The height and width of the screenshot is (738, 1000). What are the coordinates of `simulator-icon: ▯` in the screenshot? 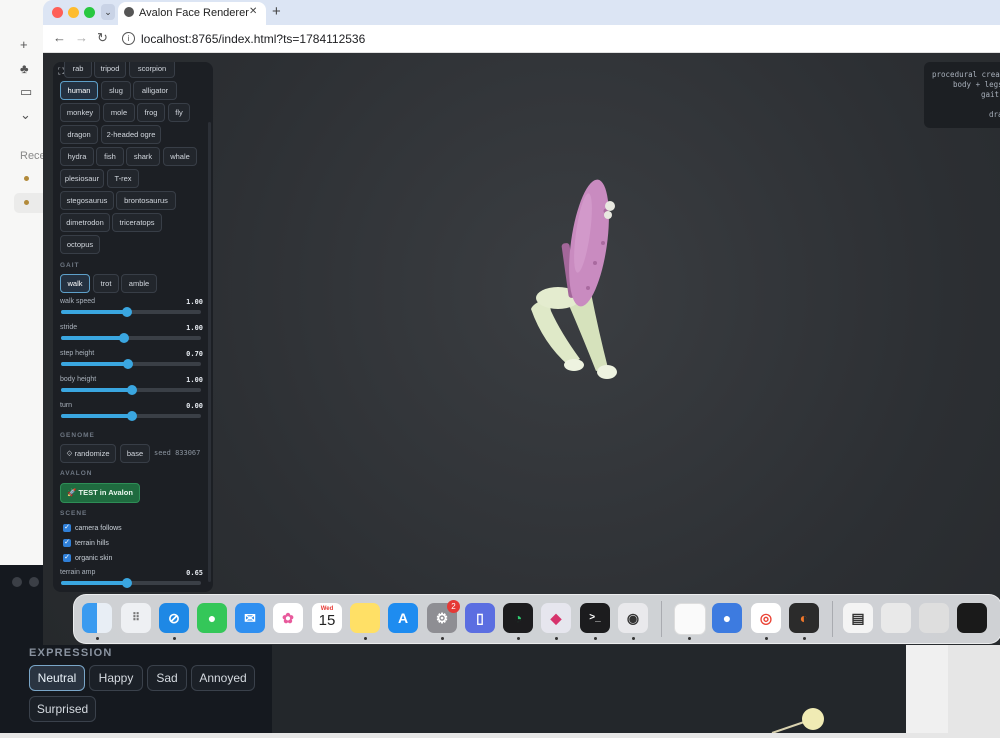 It's located at (480, 618).